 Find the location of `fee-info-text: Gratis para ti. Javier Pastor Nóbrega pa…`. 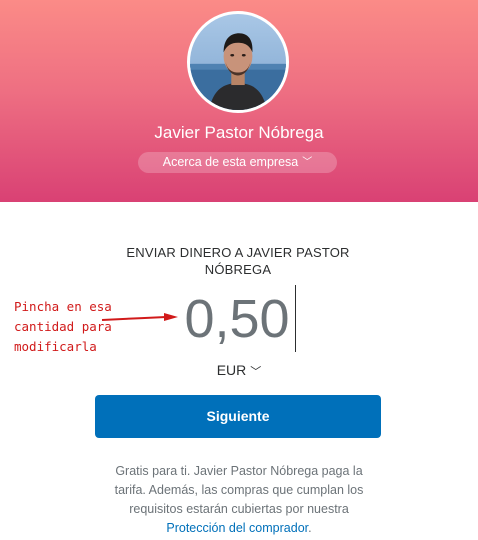

fee-info-text: Gratis para ti. Javier Pastor Nóbrega pa… is located at coordinates (239, 500).